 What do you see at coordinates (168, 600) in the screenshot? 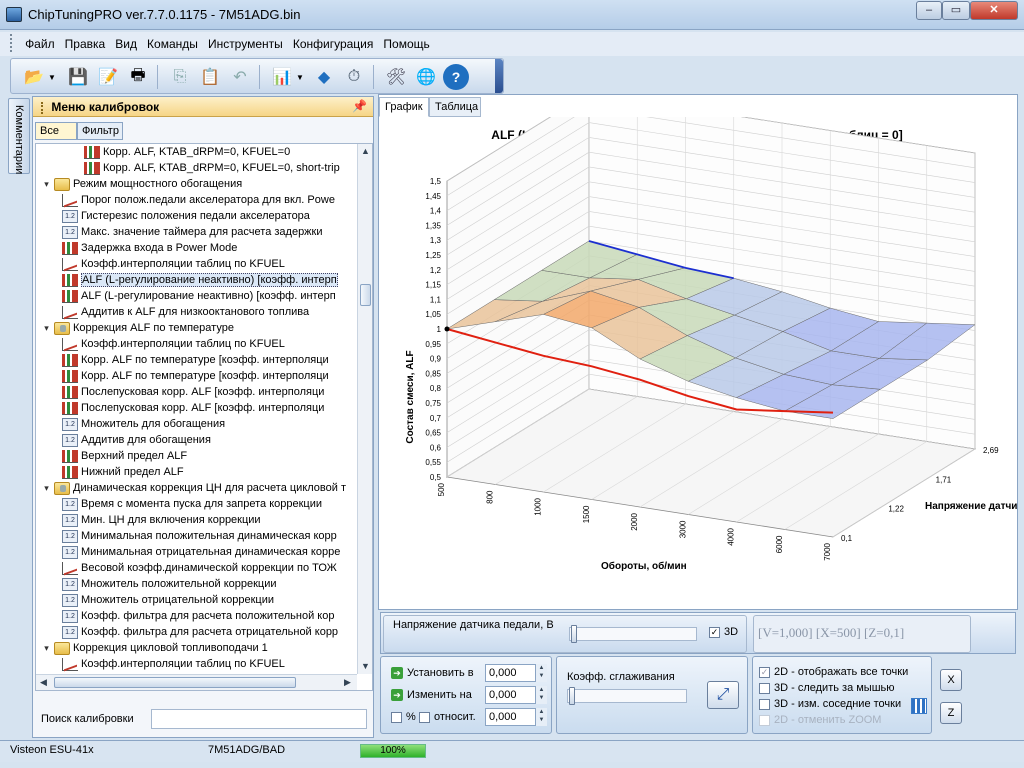
I see `tree-item: 1.2 Множитель отрицательной коррекции` at bounding box center [168, 600].